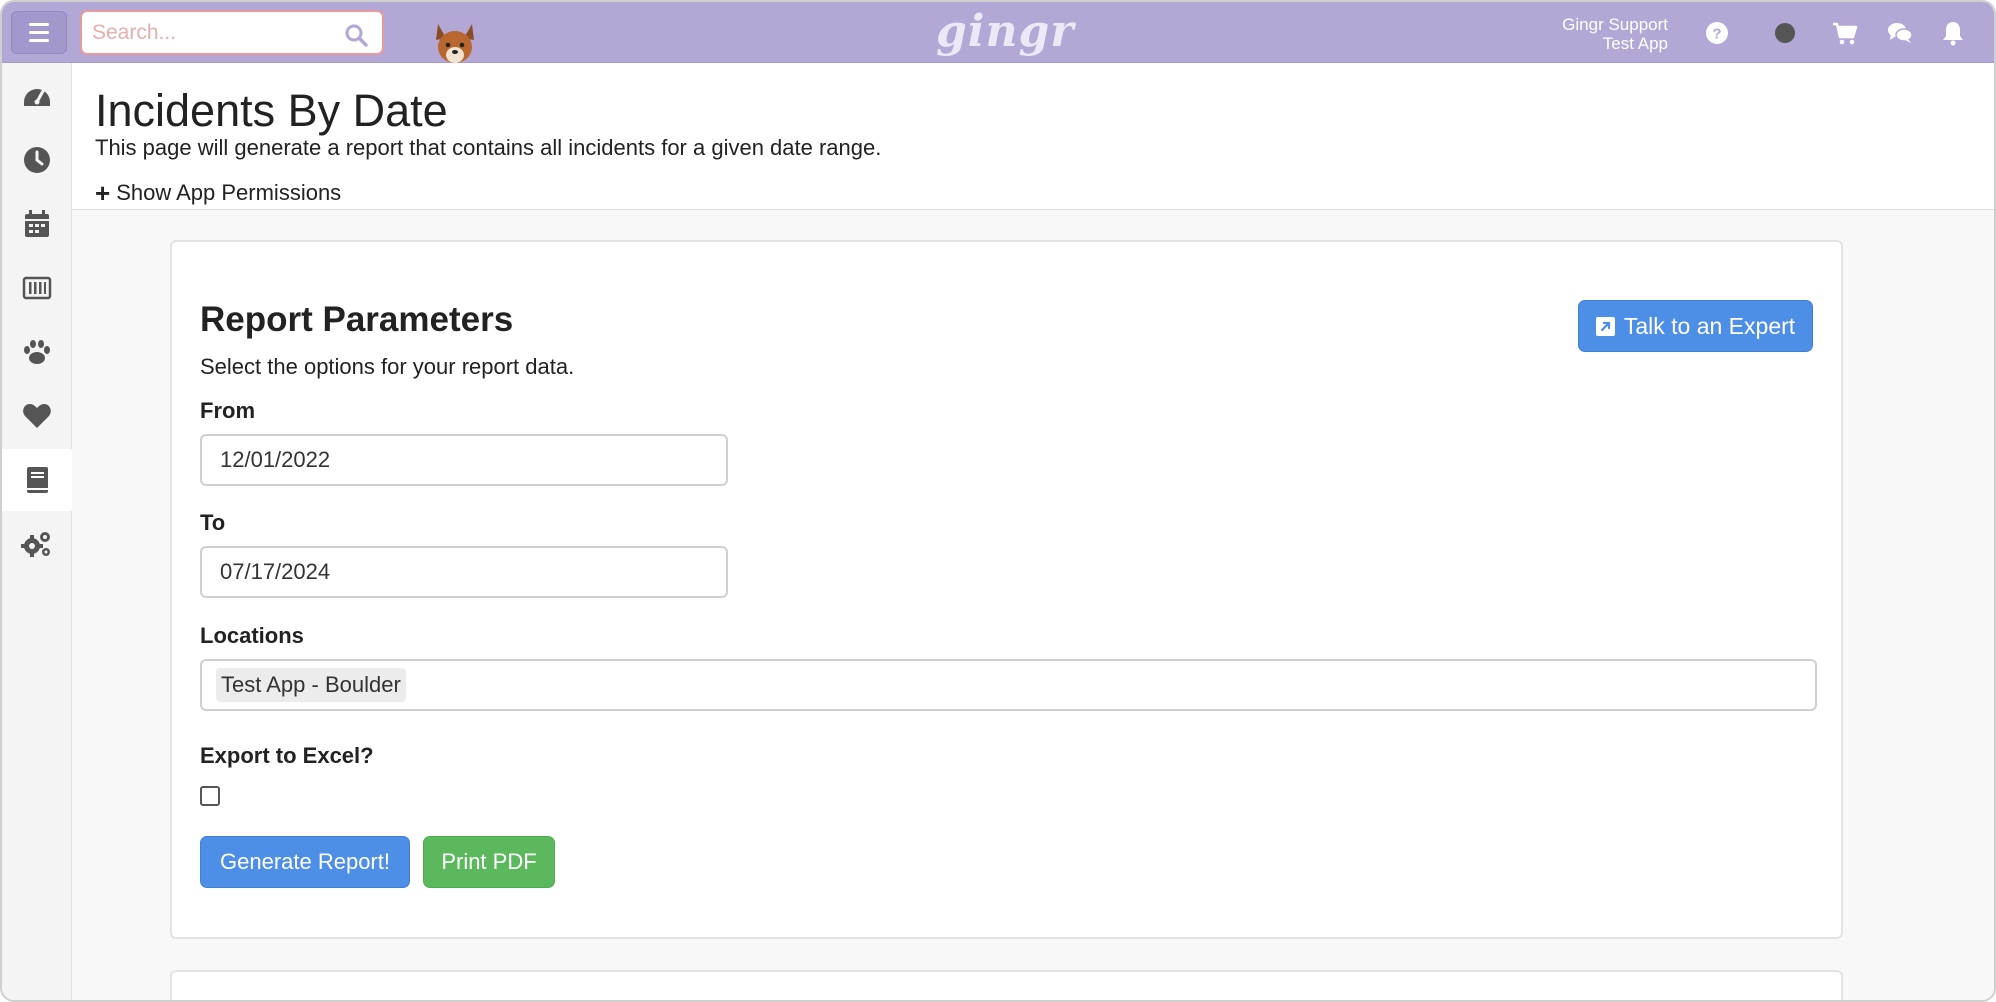 The height and width of the screenshot is (1002, 1996). I want to click on dashboard-icon, so click(37, 97).